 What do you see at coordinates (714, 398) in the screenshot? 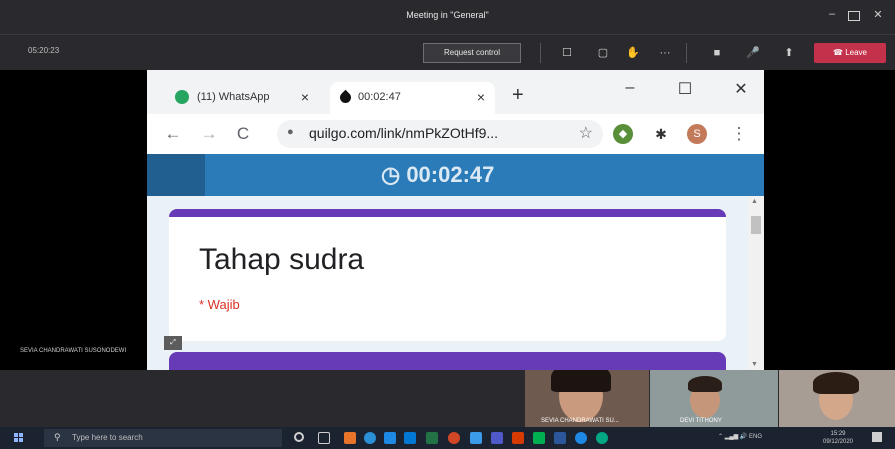
I see `participant-video: DEVI TITHONY` at bounding box center [714, 398].